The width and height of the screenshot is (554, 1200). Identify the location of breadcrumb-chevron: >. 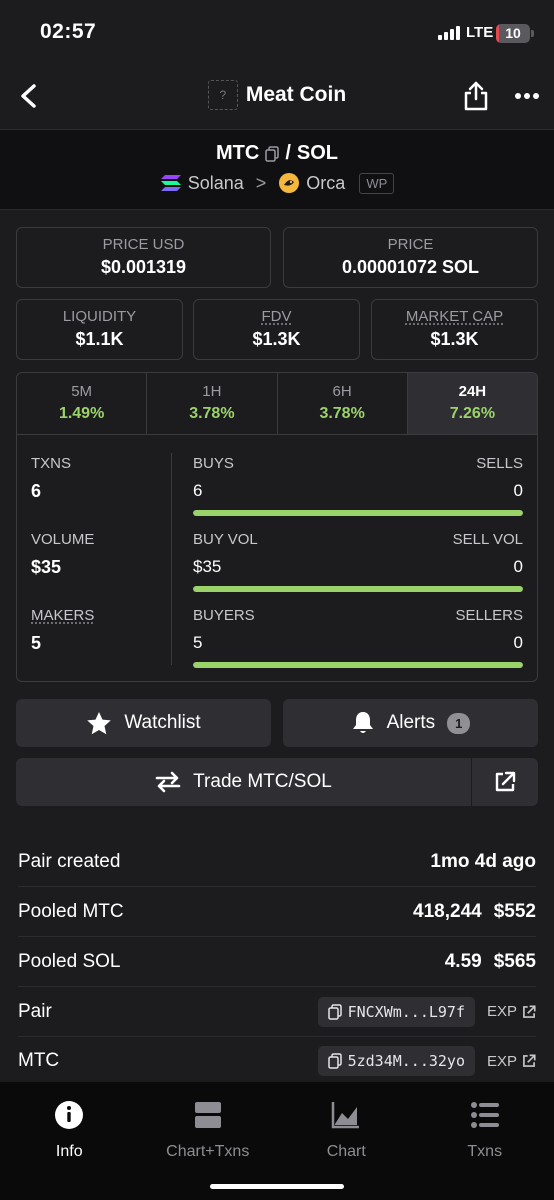
(261, 182).